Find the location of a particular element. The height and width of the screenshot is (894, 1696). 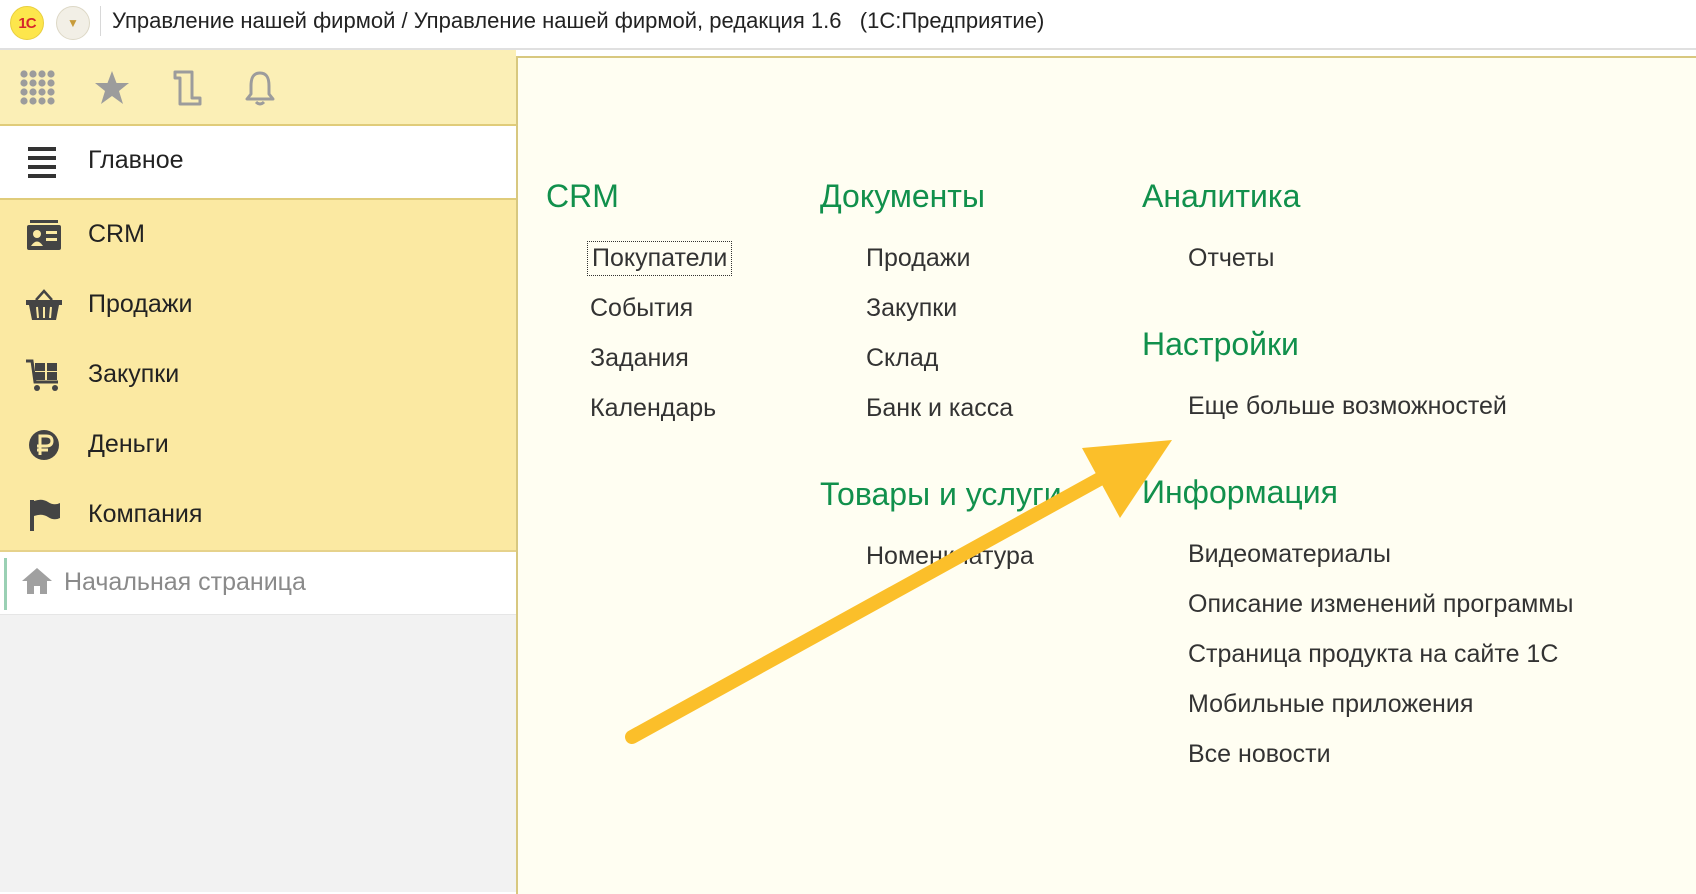

flag-icon is located at coordinates (44, 515).